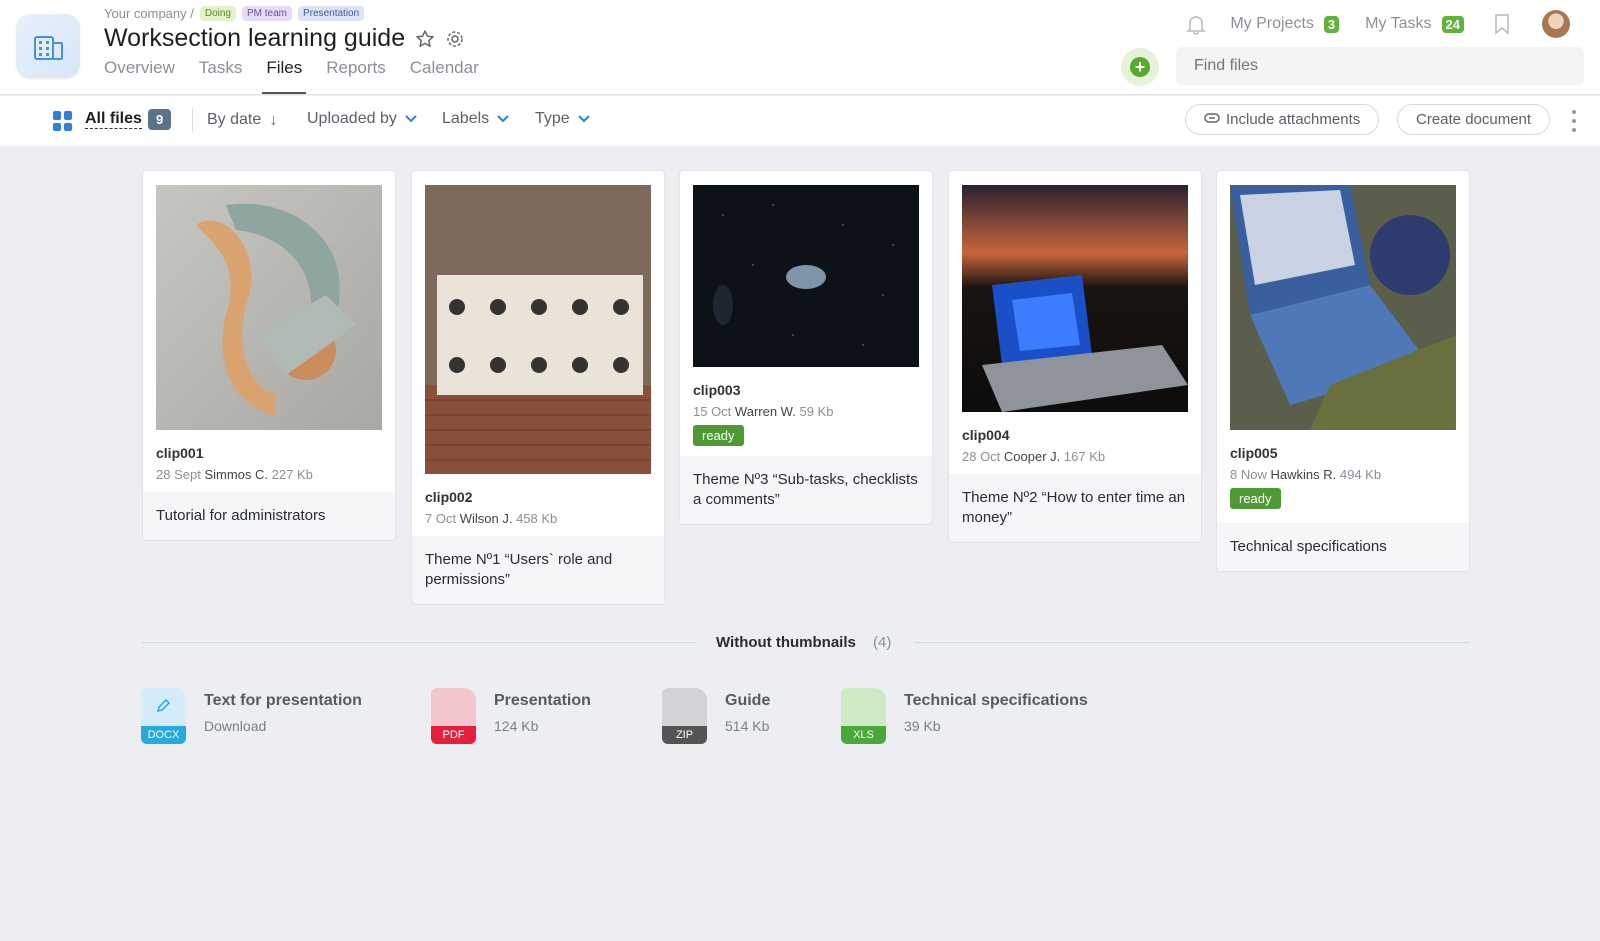 The width and height of the screenshot is (1600, 941). What do you see at coordinates (163, 735) in the screenshot?
I see `file-ext: DOCX` at bounding box center [163, 735].